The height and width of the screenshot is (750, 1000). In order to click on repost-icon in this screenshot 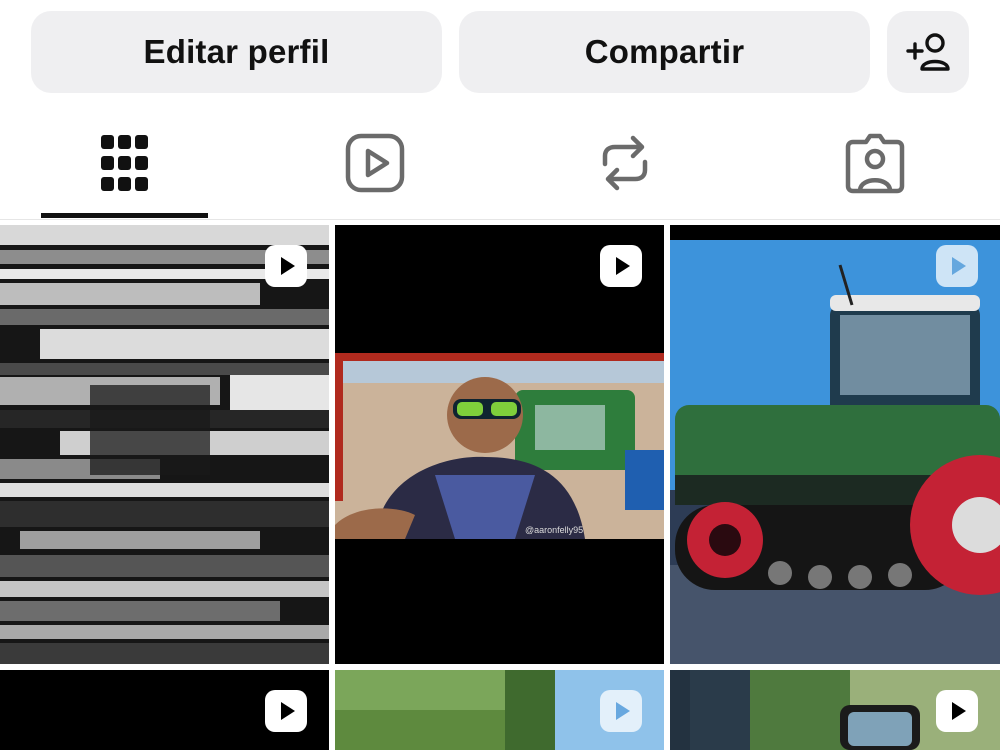, I will do `click(625, 163)`.